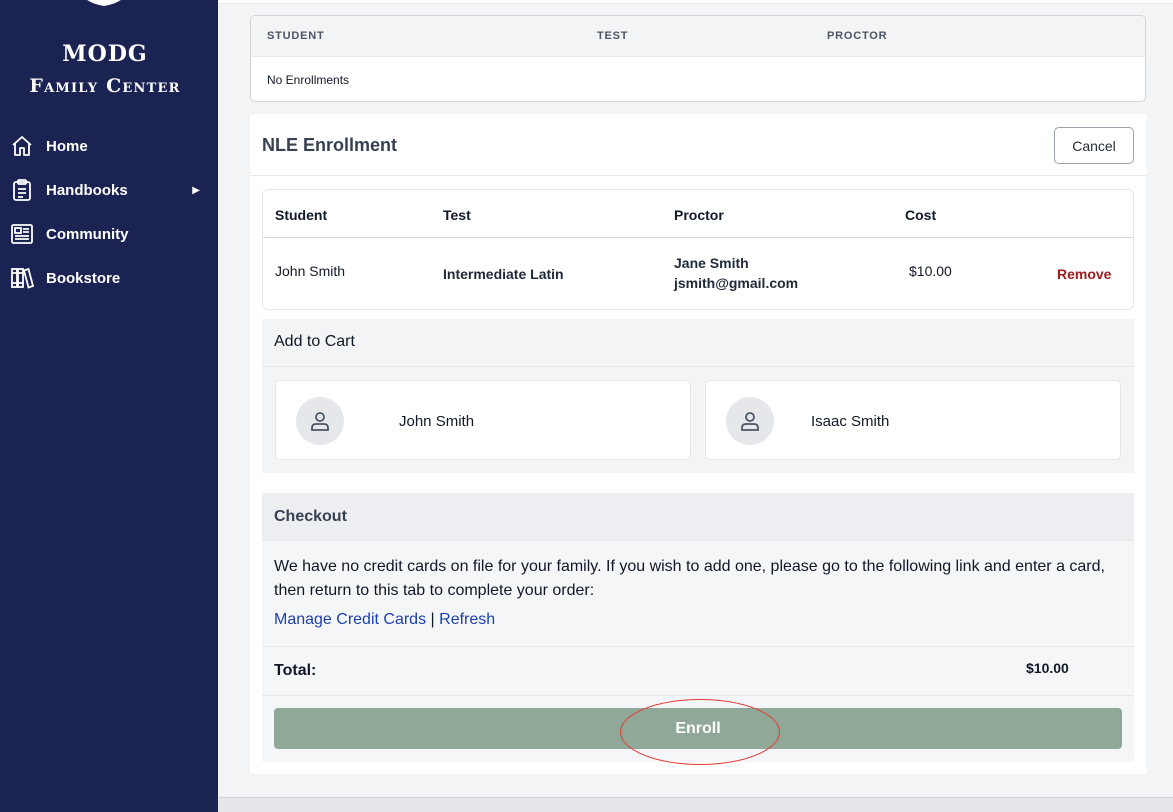 The height and width of the screenshot is (812, 1173). Describe the element at coordinates (350, 619) in the screenshot. I see `manage-credit-cards-link: Manage Credit Cards` at that location.